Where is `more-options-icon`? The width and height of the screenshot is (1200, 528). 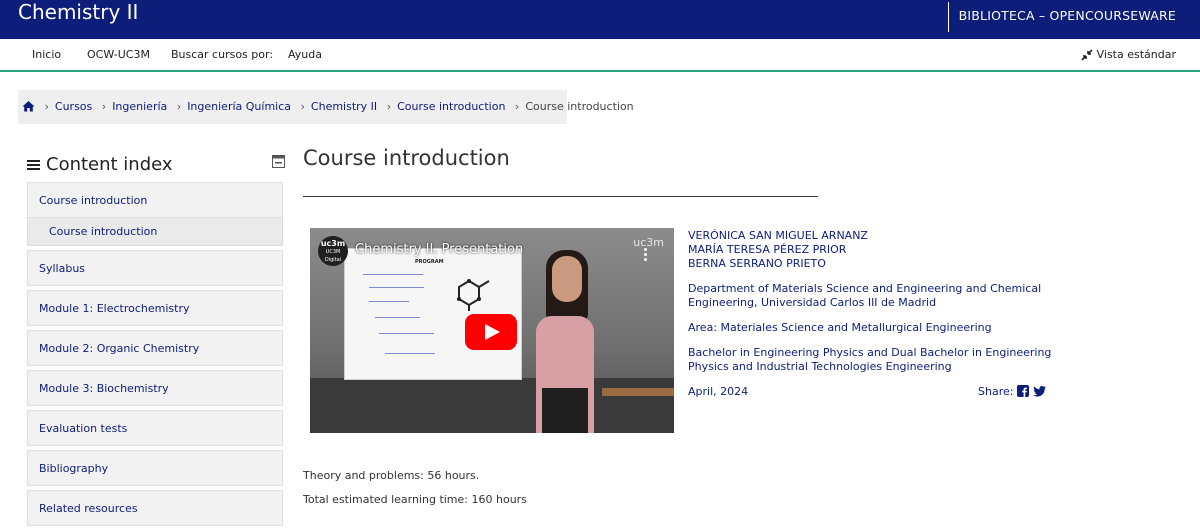
more-options-icon is located at coordinates (646, 256).